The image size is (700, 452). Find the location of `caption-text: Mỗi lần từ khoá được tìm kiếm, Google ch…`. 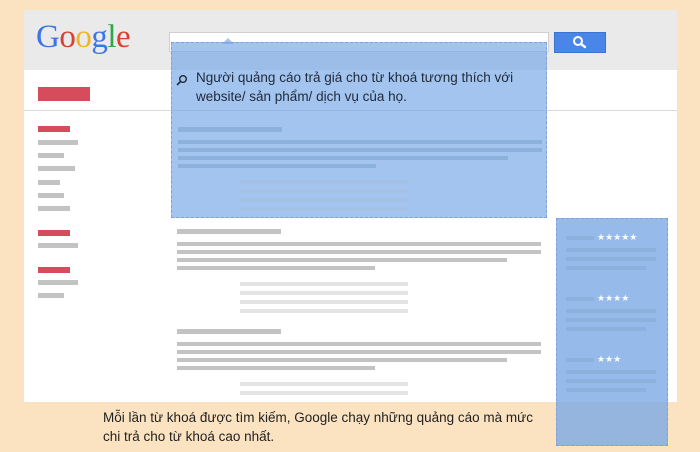

caption-text: Mỗi lần từ khoá được tìm kiếm, Google ch… is located at coordinates (318, 427).